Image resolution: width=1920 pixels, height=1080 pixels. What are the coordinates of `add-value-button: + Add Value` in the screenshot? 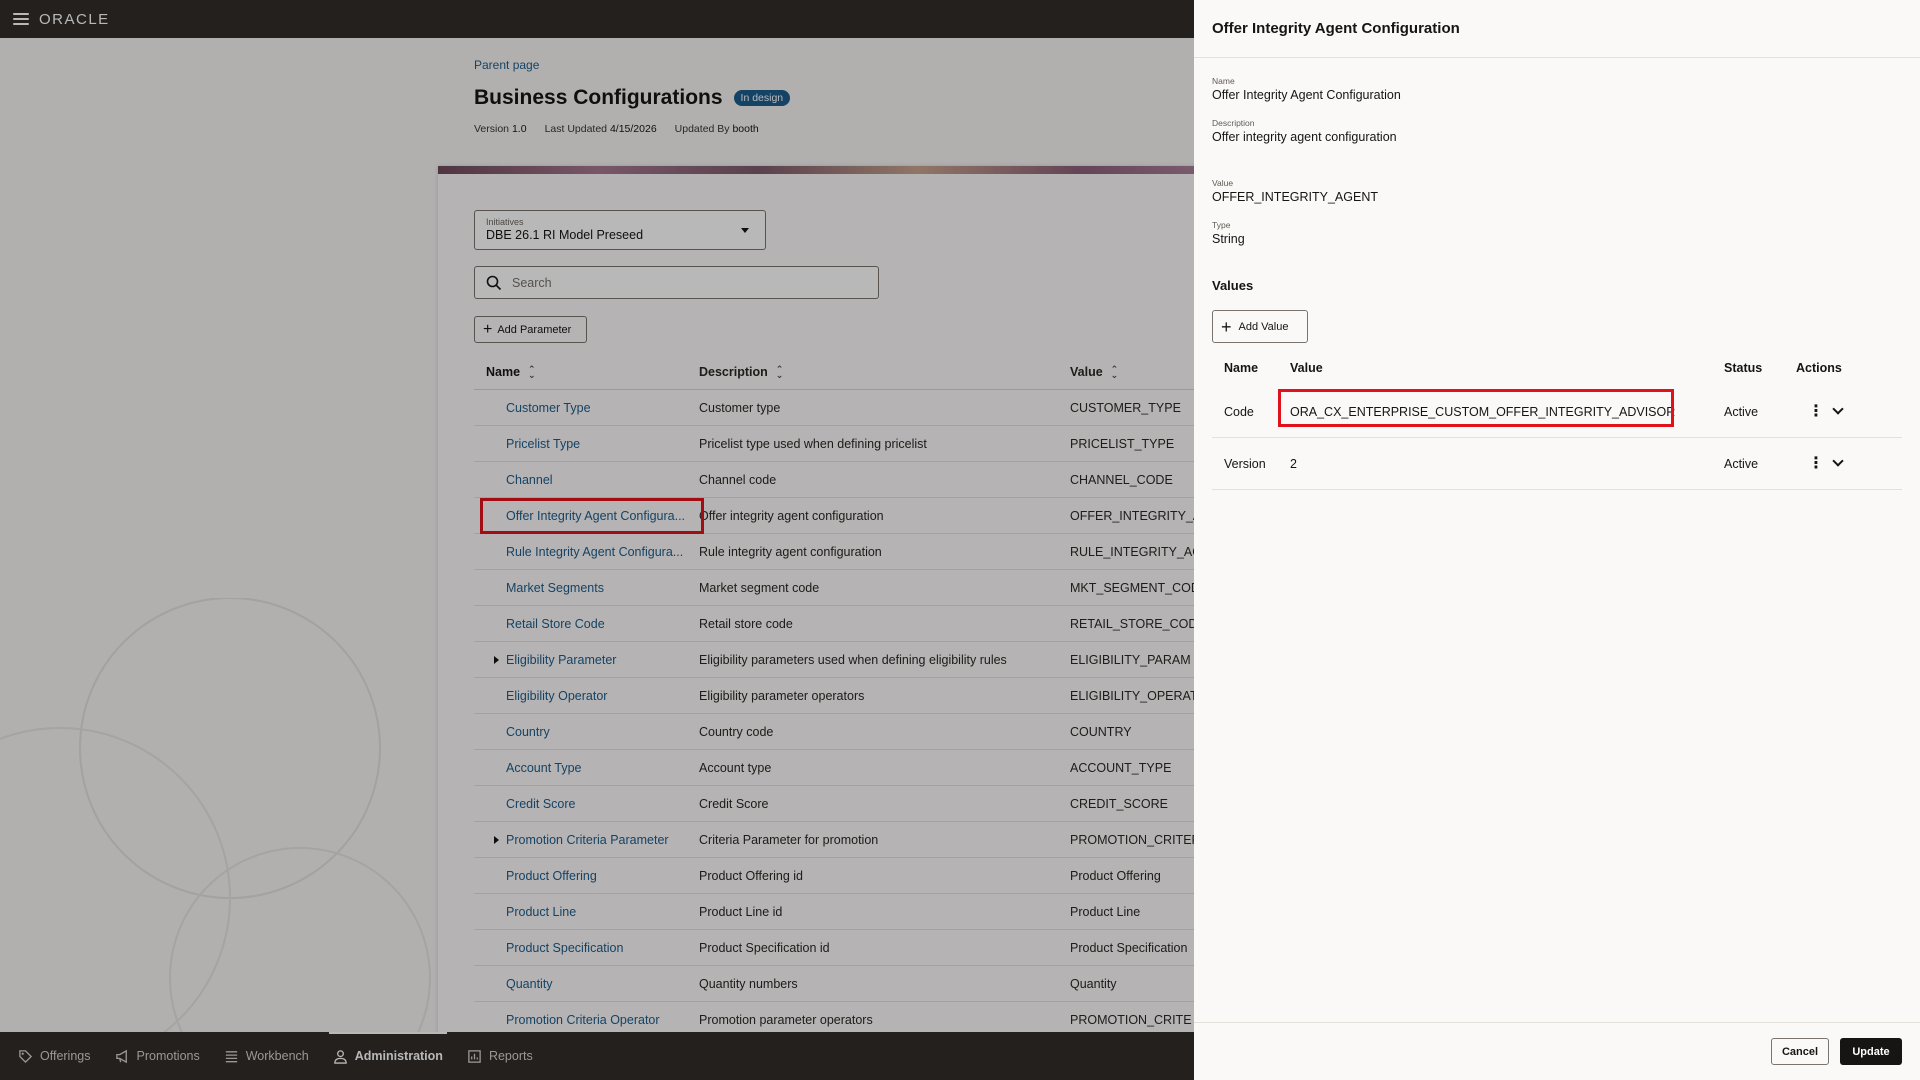 It's located at (1260, 326).